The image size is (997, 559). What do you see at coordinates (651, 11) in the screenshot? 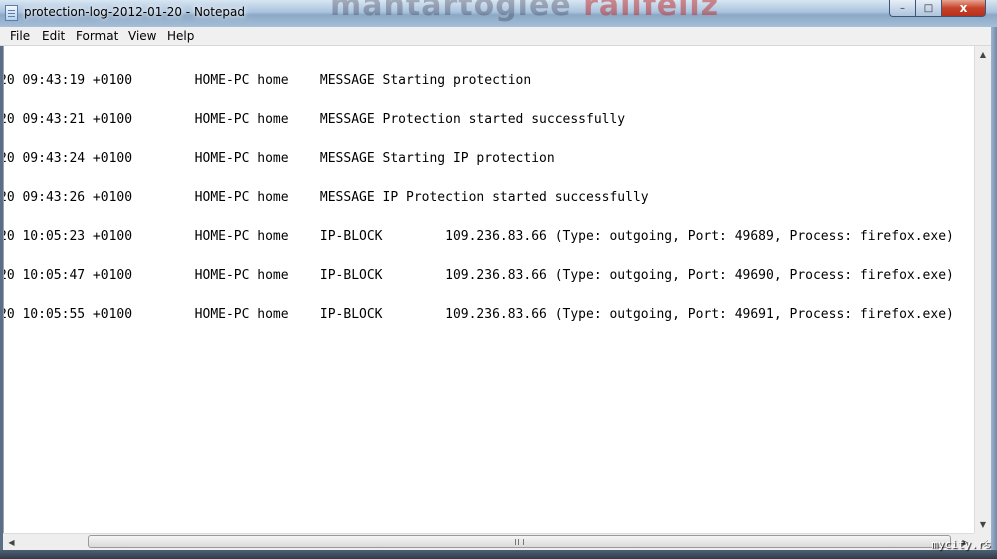
I see `background-text-red: ralifeliz` at bounding box center [651, 11].